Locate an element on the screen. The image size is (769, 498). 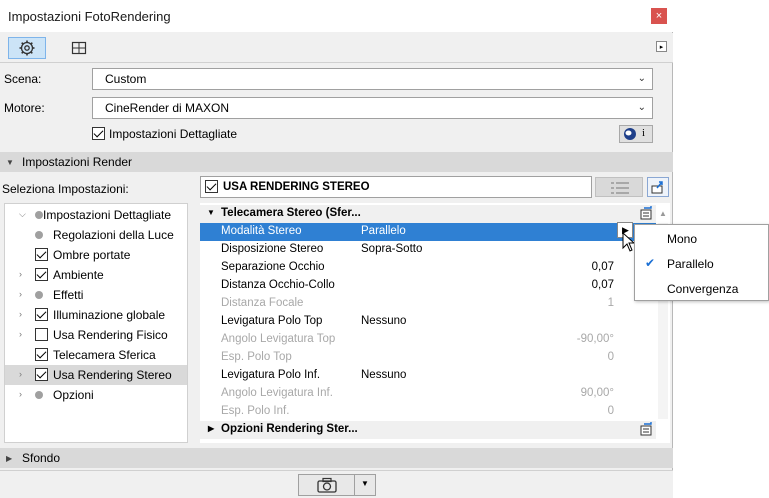
tree-item-label: Usa Rendering Fisico is located at coordinates (110, 335).